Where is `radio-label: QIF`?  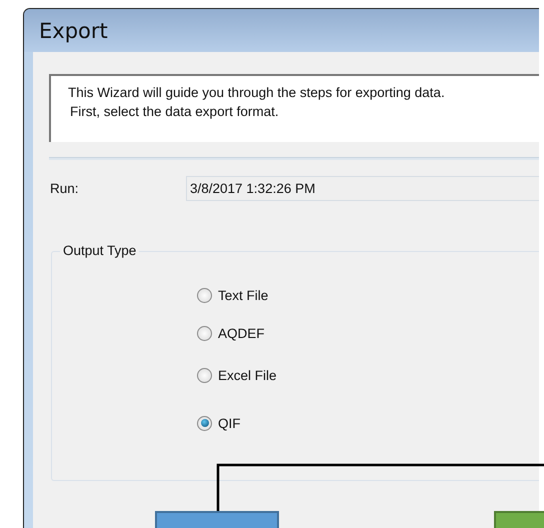 radio-label: QIF is located at coordinates (229, 423).